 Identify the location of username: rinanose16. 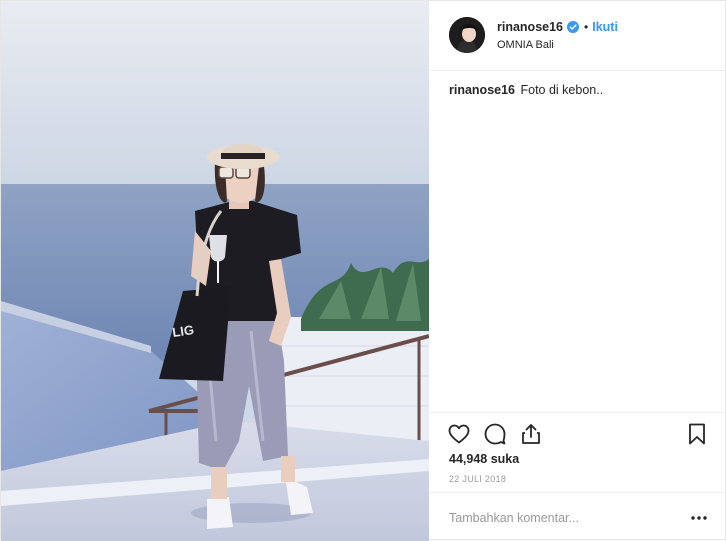
(530, 27).